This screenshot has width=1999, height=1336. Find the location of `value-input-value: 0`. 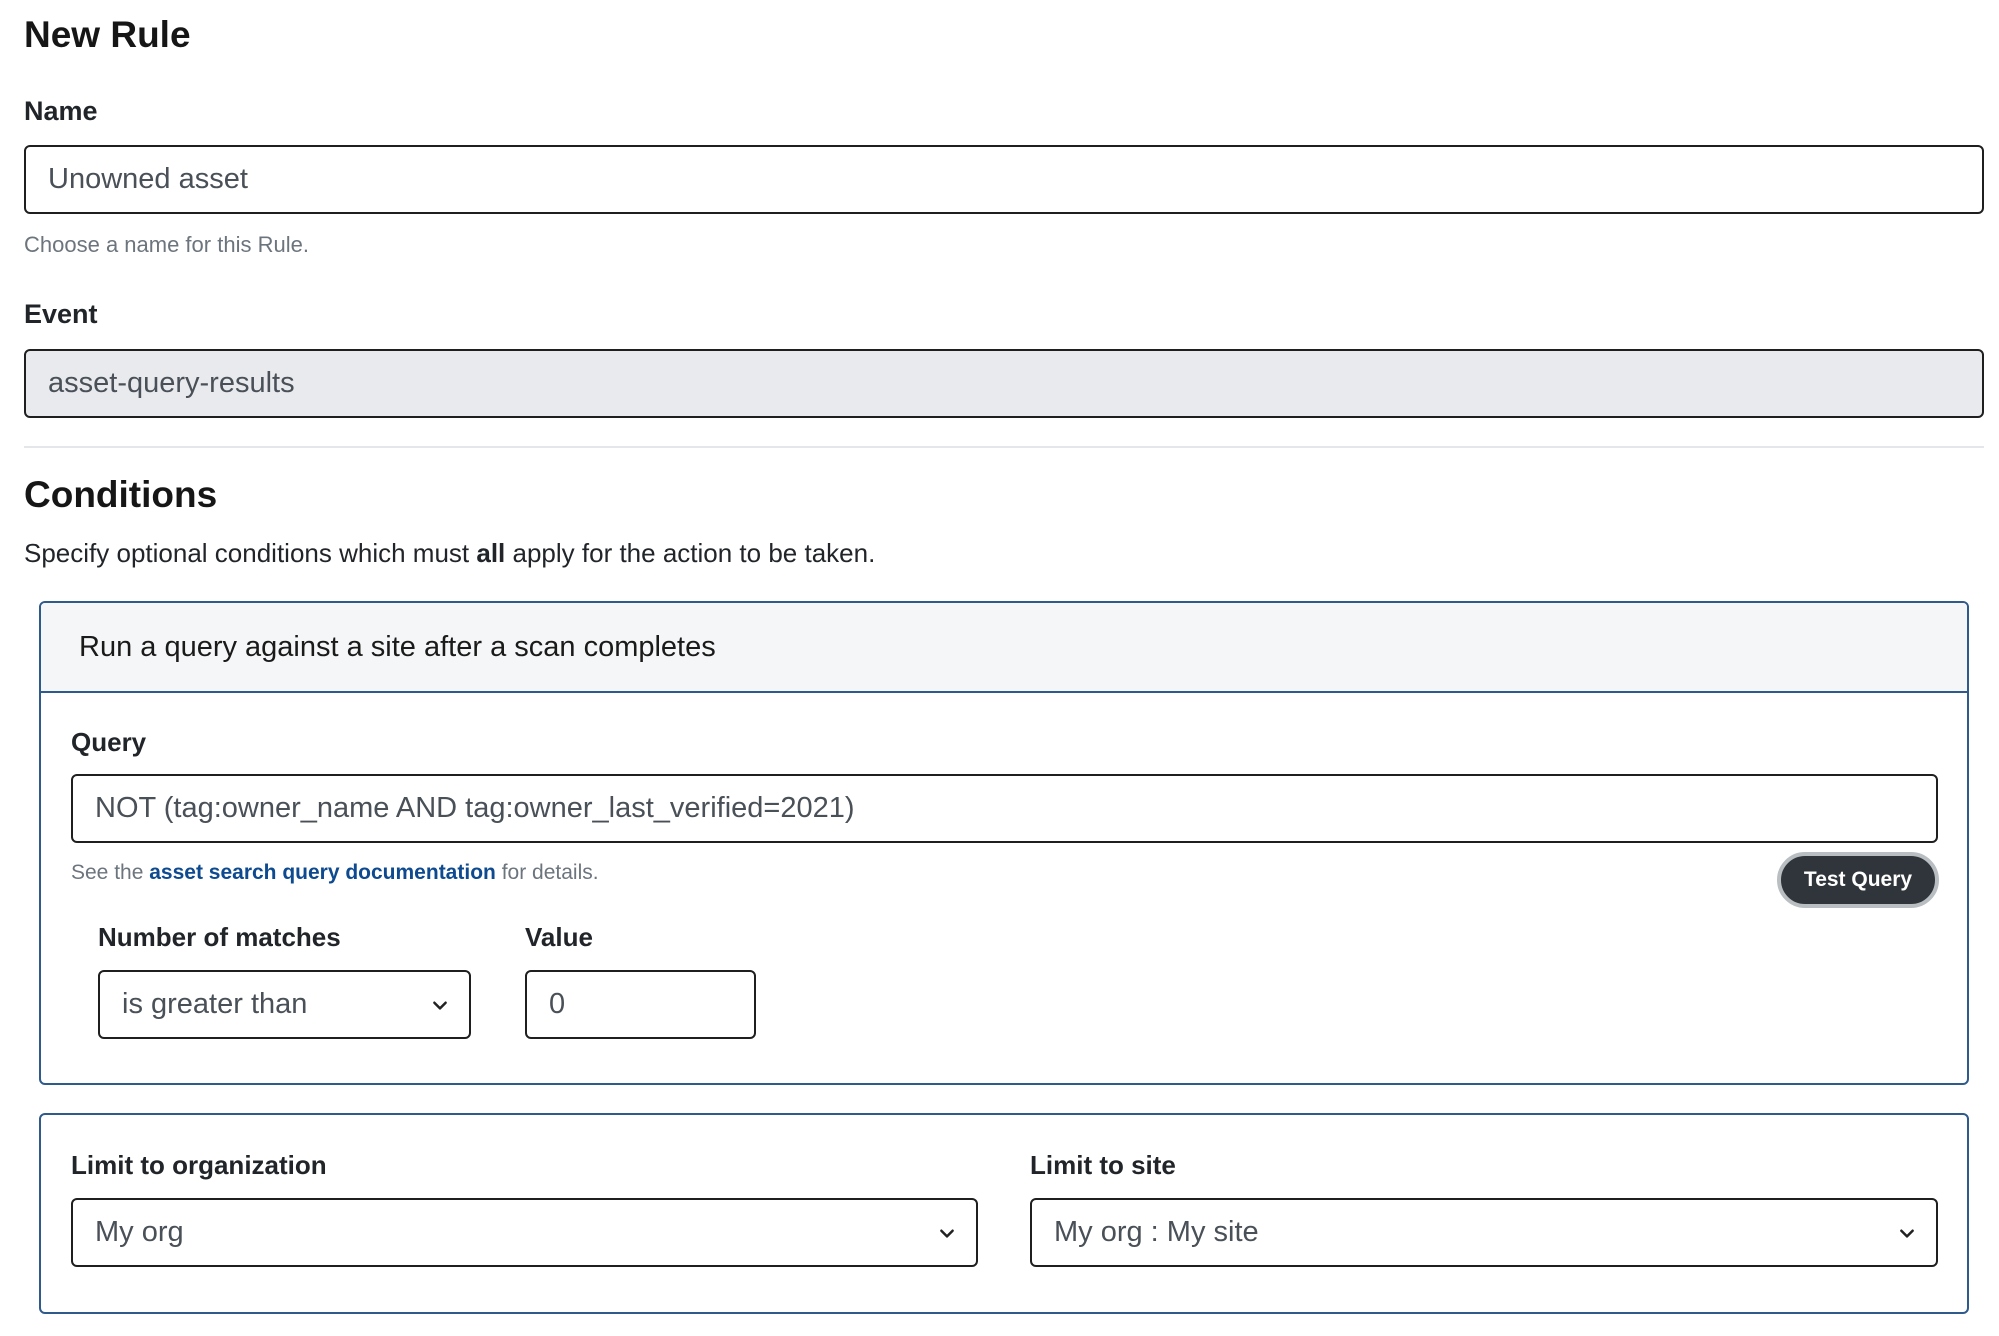

value-input-value: 0 is located at coordinates (557, 1004).